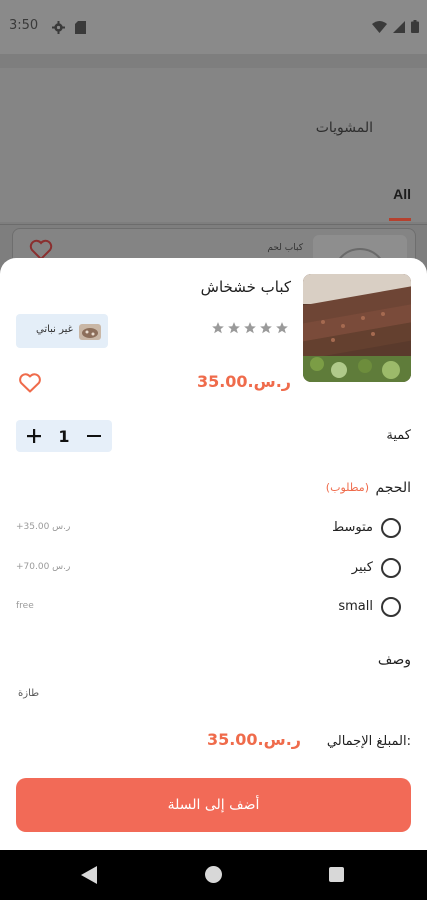 This screenshot has width=427, height=900. What do you see at coordinates (80, 28) in the screenshot?
I see `sim-icon` at bounding box center [80, 28].